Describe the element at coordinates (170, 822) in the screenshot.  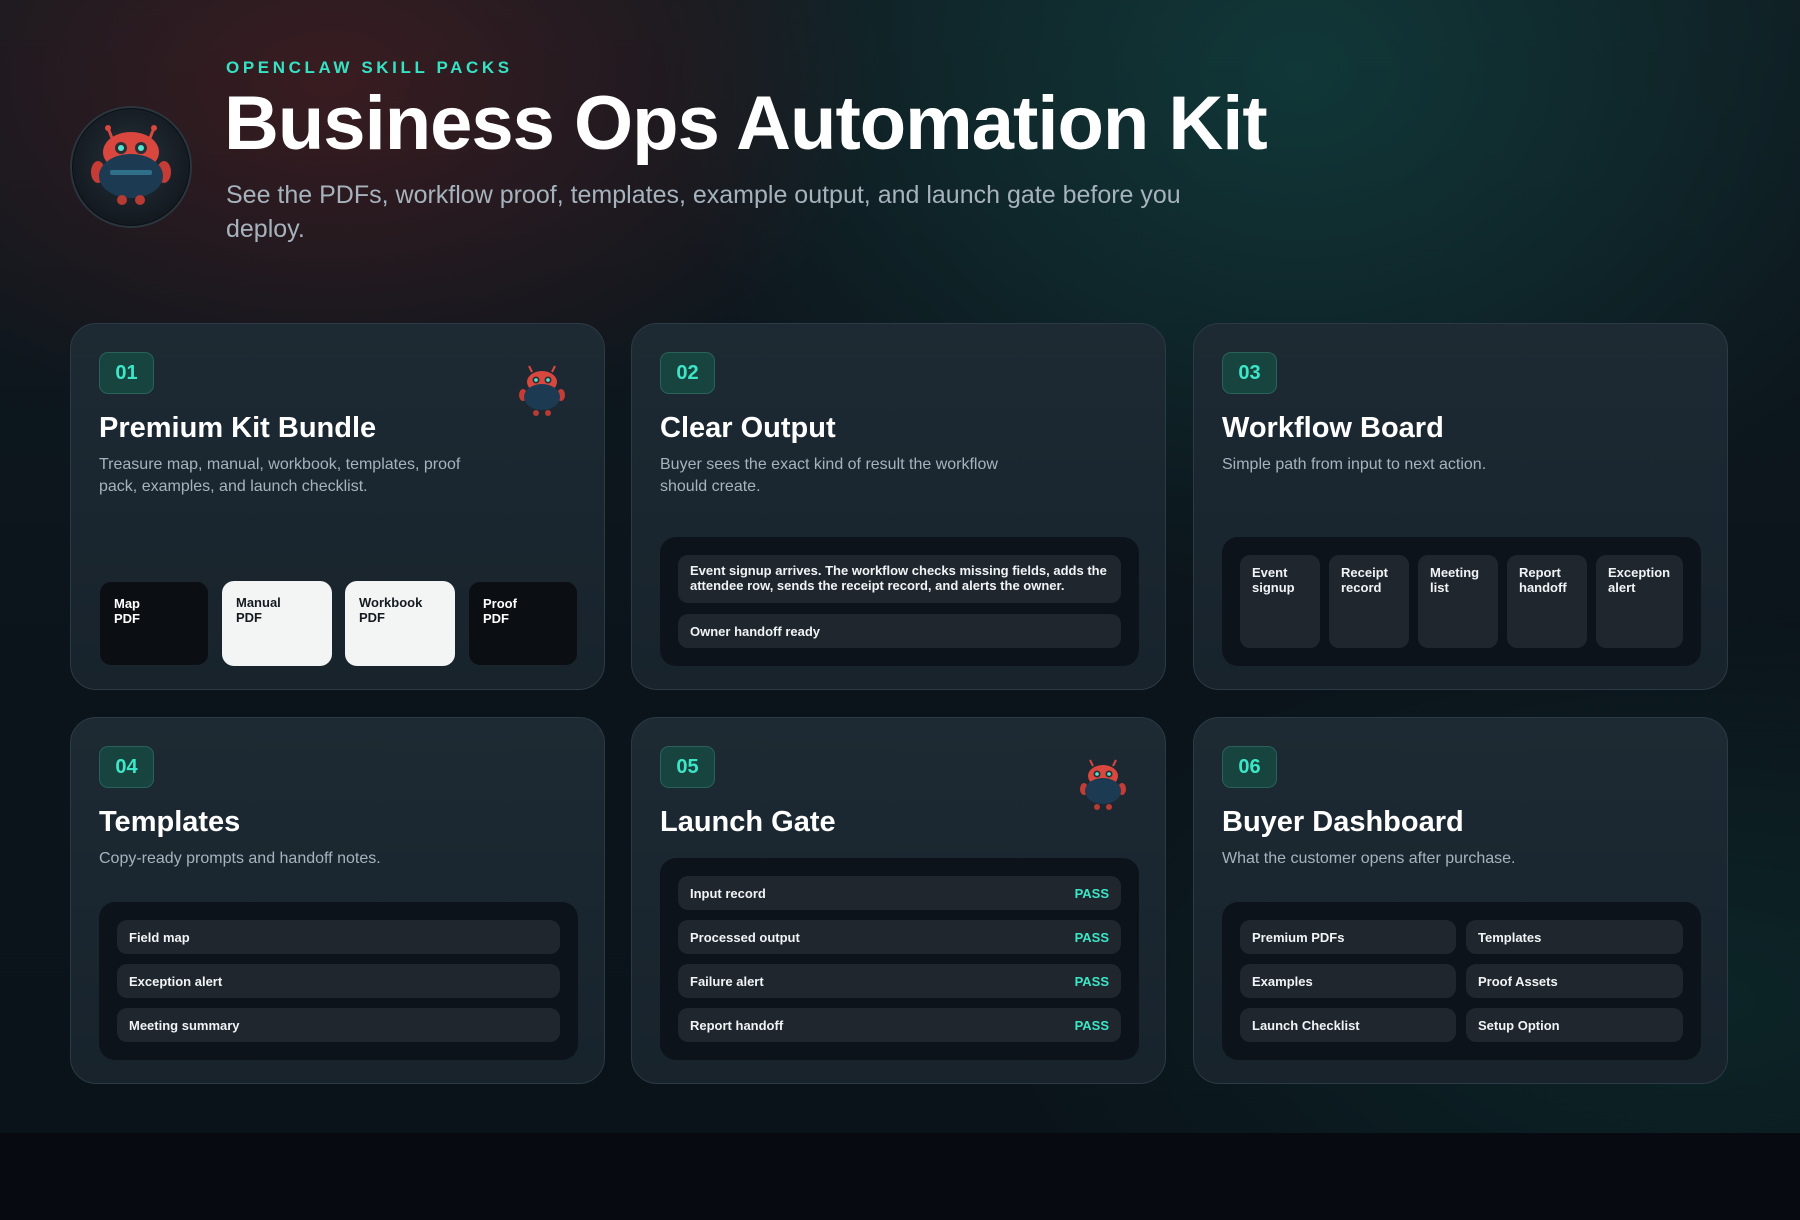
I see `card-title: Templates` at that location.